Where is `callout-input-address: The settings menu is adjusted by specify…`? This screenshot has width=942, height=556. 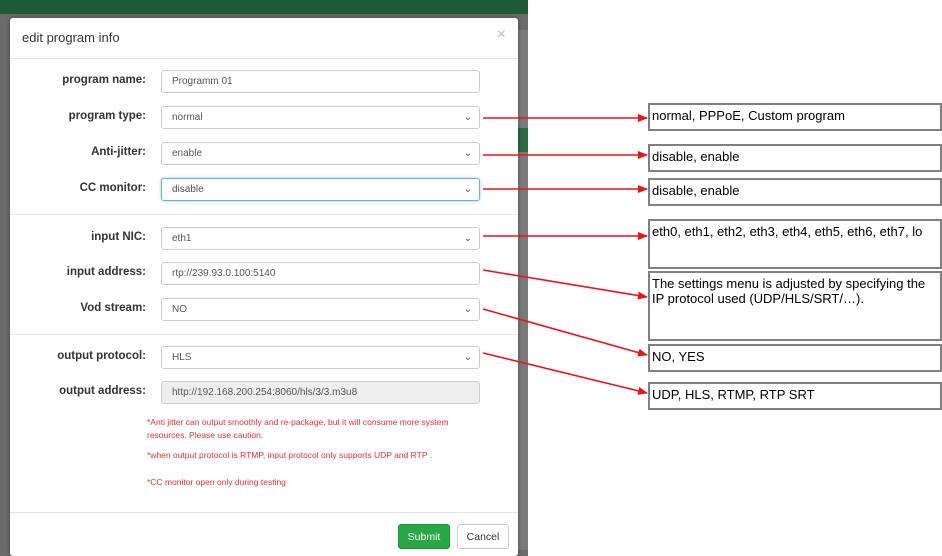
callout-input-address: The settings menu is adjusted by specify… is located at coordinates (795, 306).